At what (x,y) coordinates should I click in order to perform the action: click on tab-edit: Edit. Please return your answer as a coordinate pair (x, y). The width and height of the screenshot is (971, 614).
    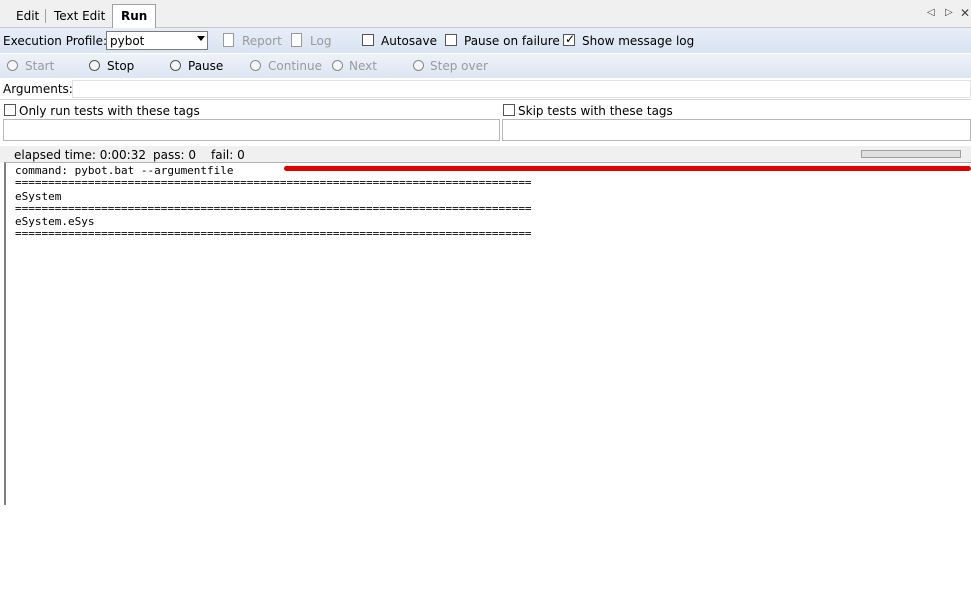
    Looking at the image, I should click on (27, 16).